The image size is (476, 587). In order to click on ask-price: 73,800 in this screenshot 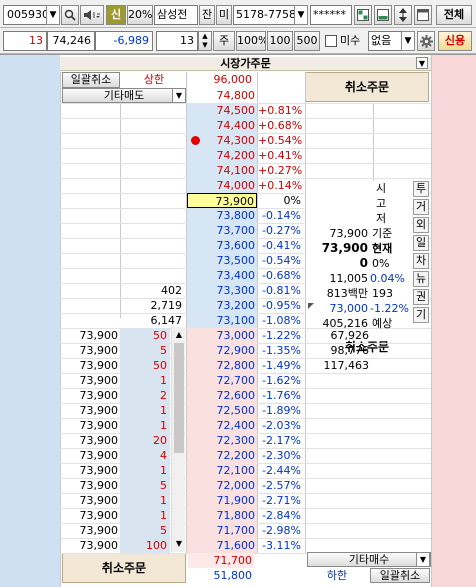, I will do `click(222, 215)`.